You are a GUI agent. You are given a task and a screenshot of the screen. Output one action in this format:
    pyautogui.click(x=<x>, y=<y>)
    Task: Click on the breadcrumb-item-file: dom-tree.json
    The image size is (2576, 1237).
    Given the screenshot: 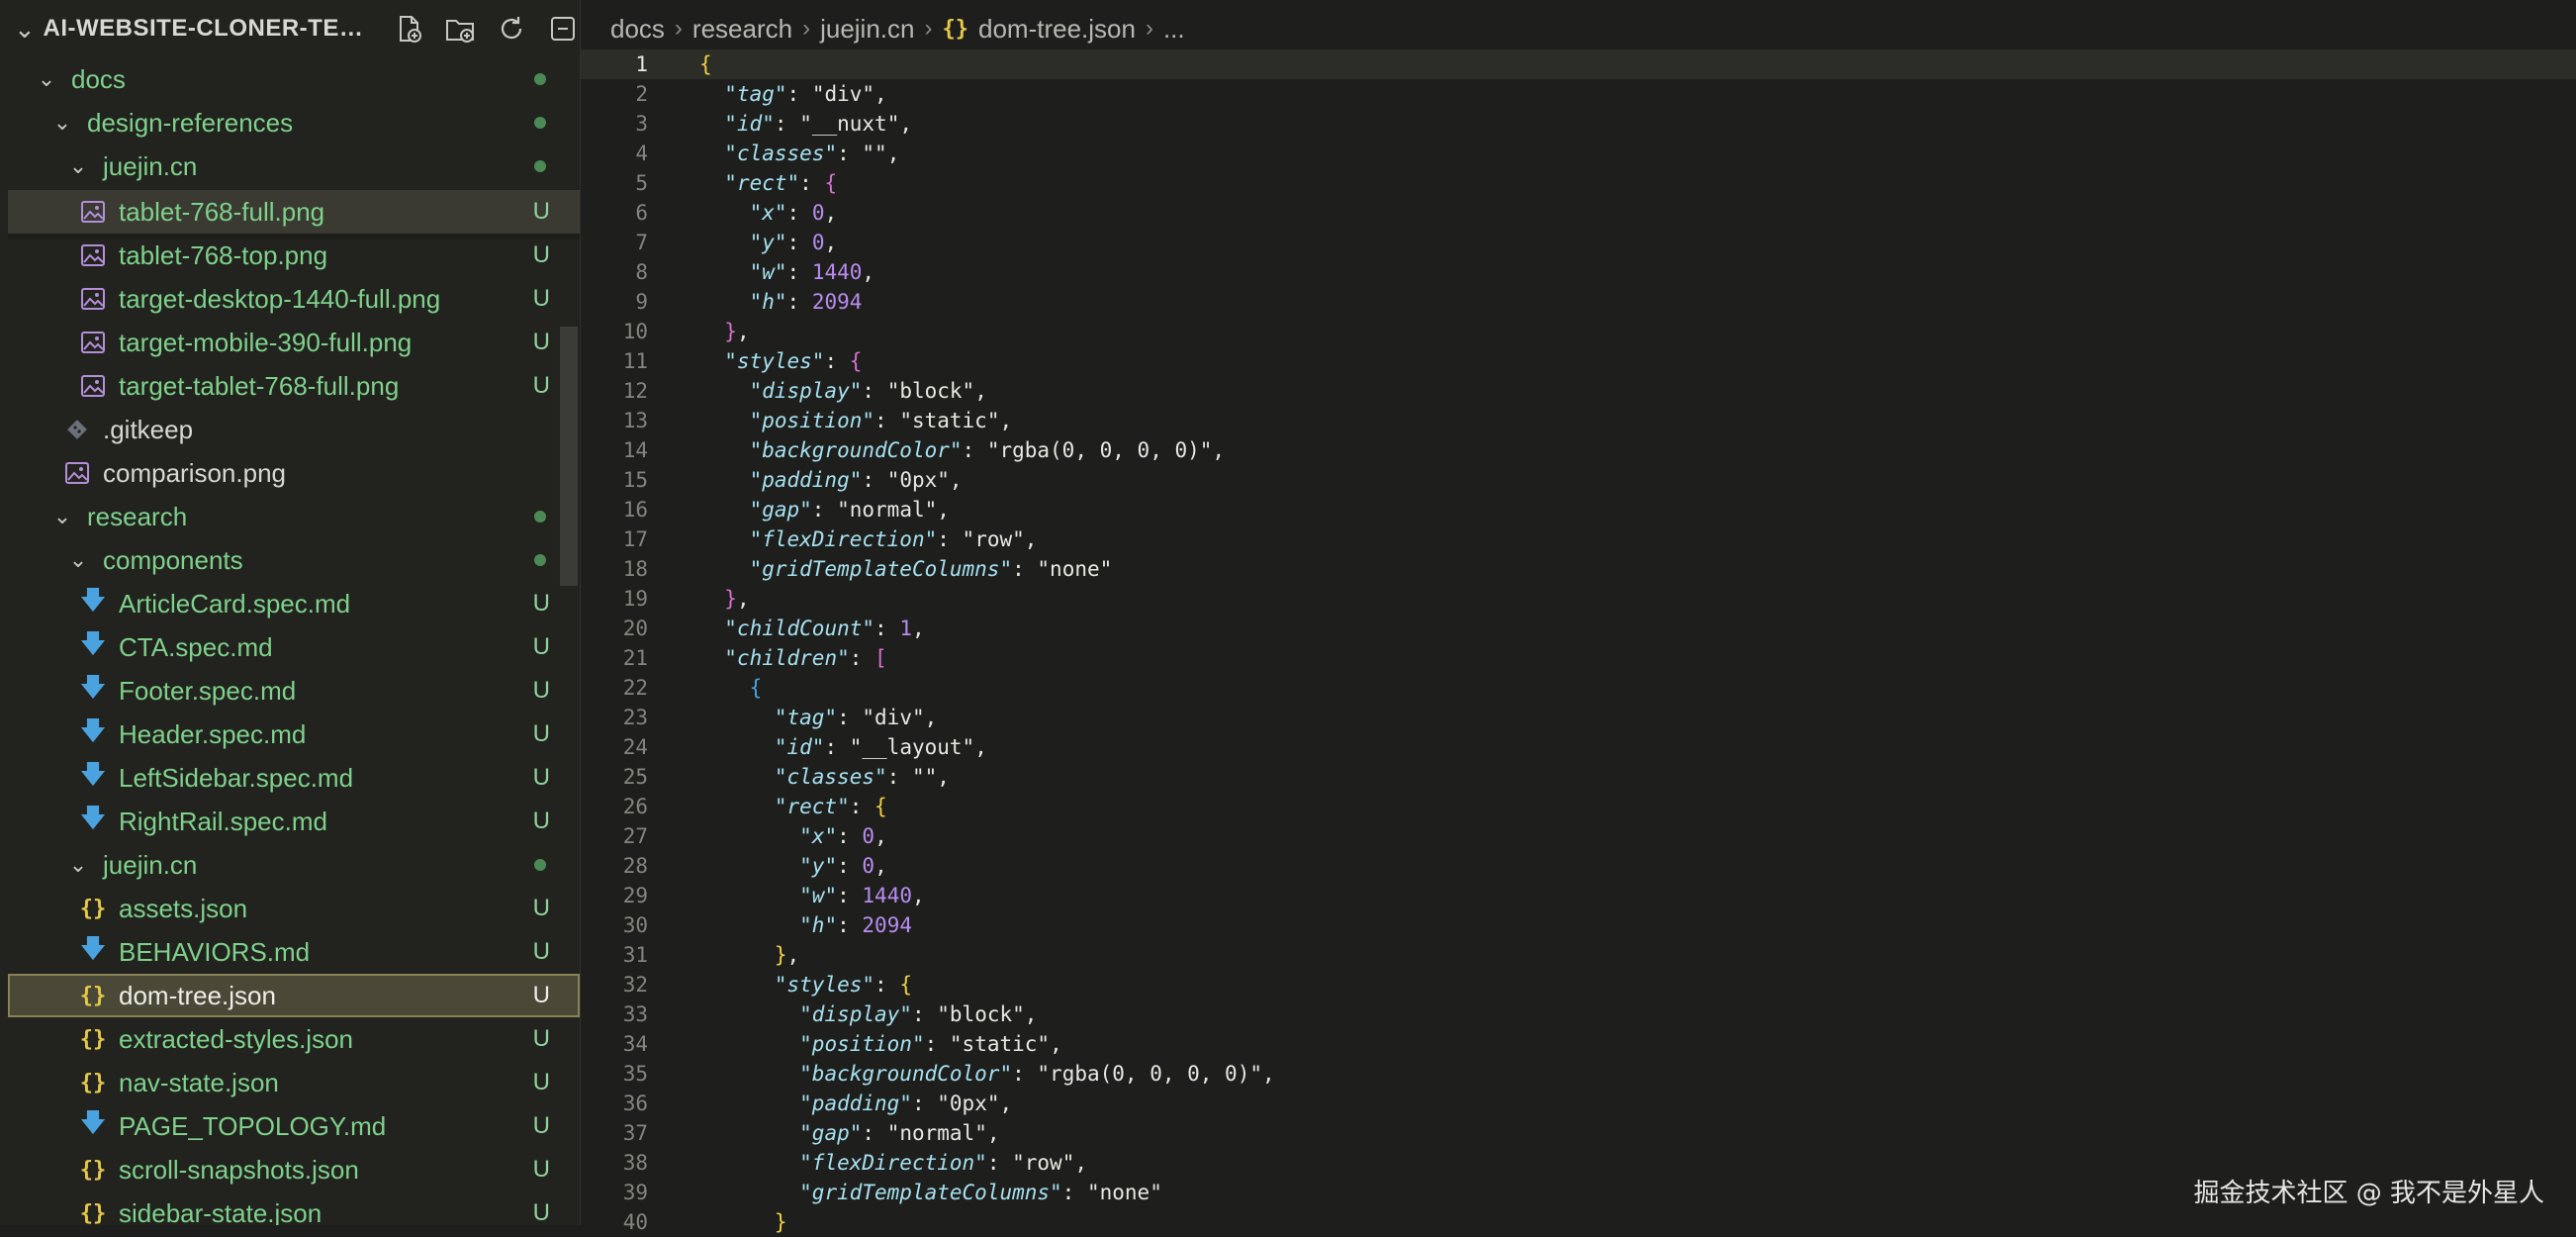 What is the action you would take?
    pyautogui.click(x=1057, y=30)
    